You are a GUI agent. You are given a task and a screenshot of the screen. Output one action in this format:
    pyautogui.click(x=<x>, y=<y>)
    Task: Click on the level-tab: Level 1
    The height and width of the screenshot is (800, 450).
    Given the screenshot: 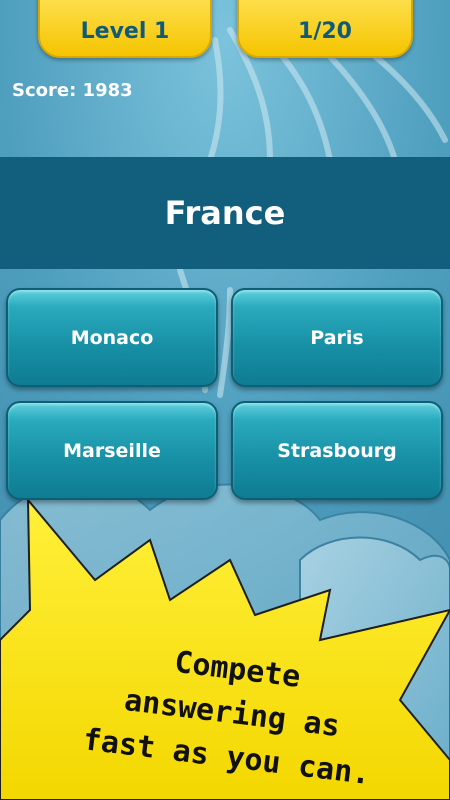 What is the action you would take?
    pyautogui.click(x=125, y=29)
    